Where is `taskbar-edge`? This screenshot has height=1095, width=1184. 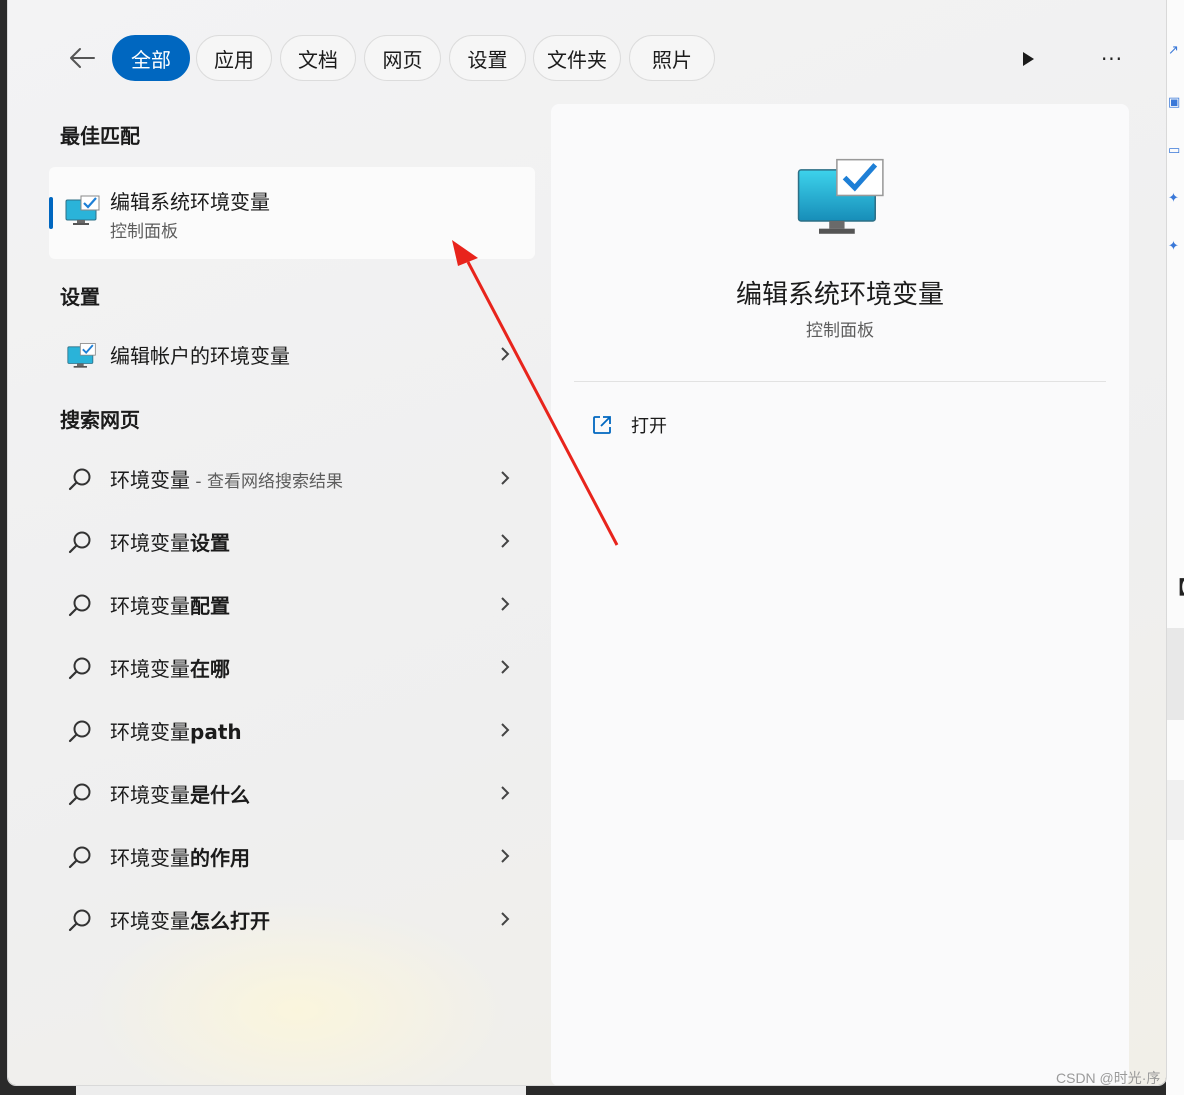
taskbar-edge is located at coordinates (301, 1090).